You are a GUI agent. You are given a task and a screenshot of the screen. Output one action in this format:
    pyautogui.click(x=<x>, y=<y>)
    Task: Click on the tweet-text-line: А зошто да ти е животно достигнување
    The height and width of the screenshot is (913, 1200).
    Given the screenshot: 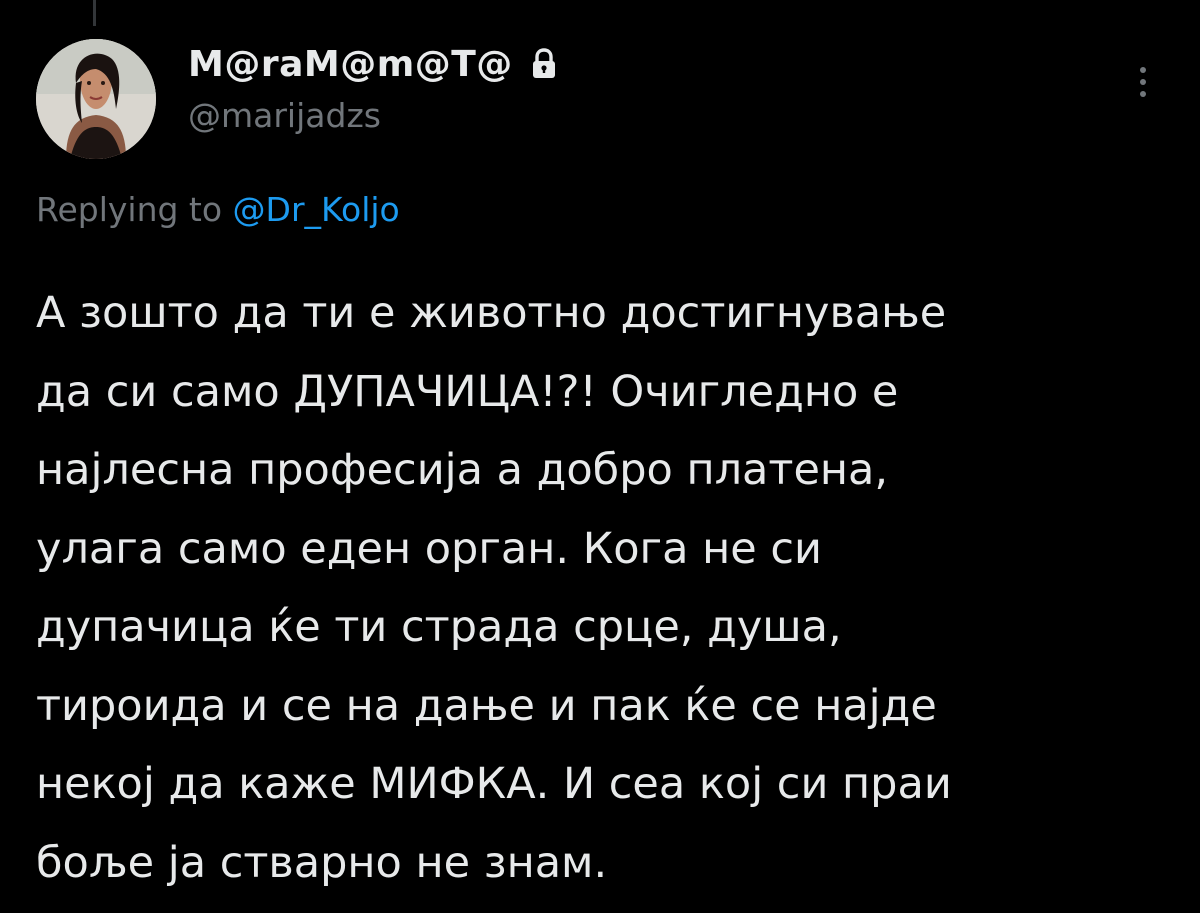 What is the action you would take?
    pyautogui.click(x=491, y=313)
    